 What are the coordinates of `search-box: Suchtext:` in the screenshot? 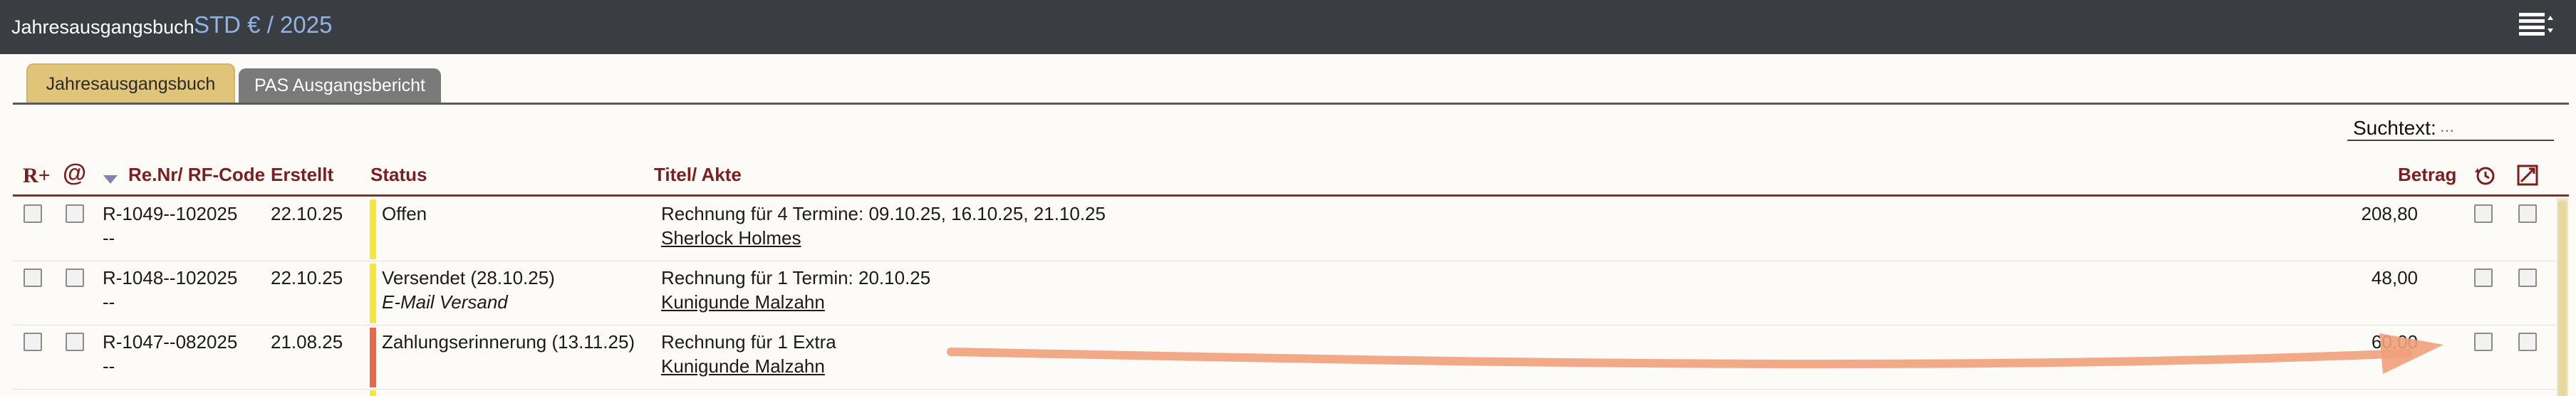 It's located at (2450, 127).